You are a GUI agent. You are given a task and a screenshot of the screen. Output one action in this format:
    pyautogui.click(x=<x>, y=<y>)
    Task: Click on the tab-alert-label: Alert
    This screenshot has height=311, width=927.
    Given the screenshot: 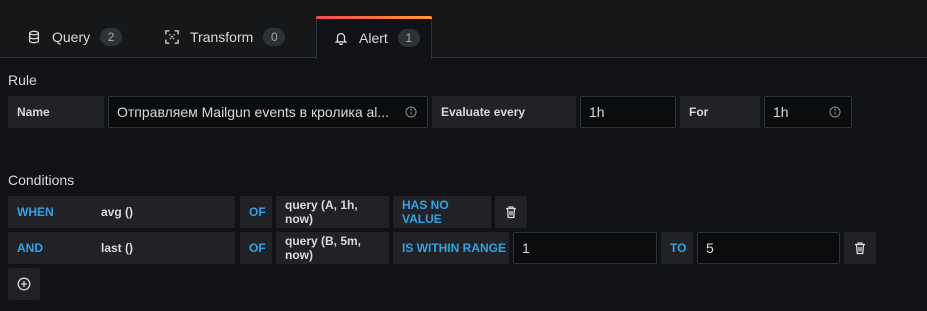 What is the action you would take?
    pyautogui.click(x=373, y=38)
    